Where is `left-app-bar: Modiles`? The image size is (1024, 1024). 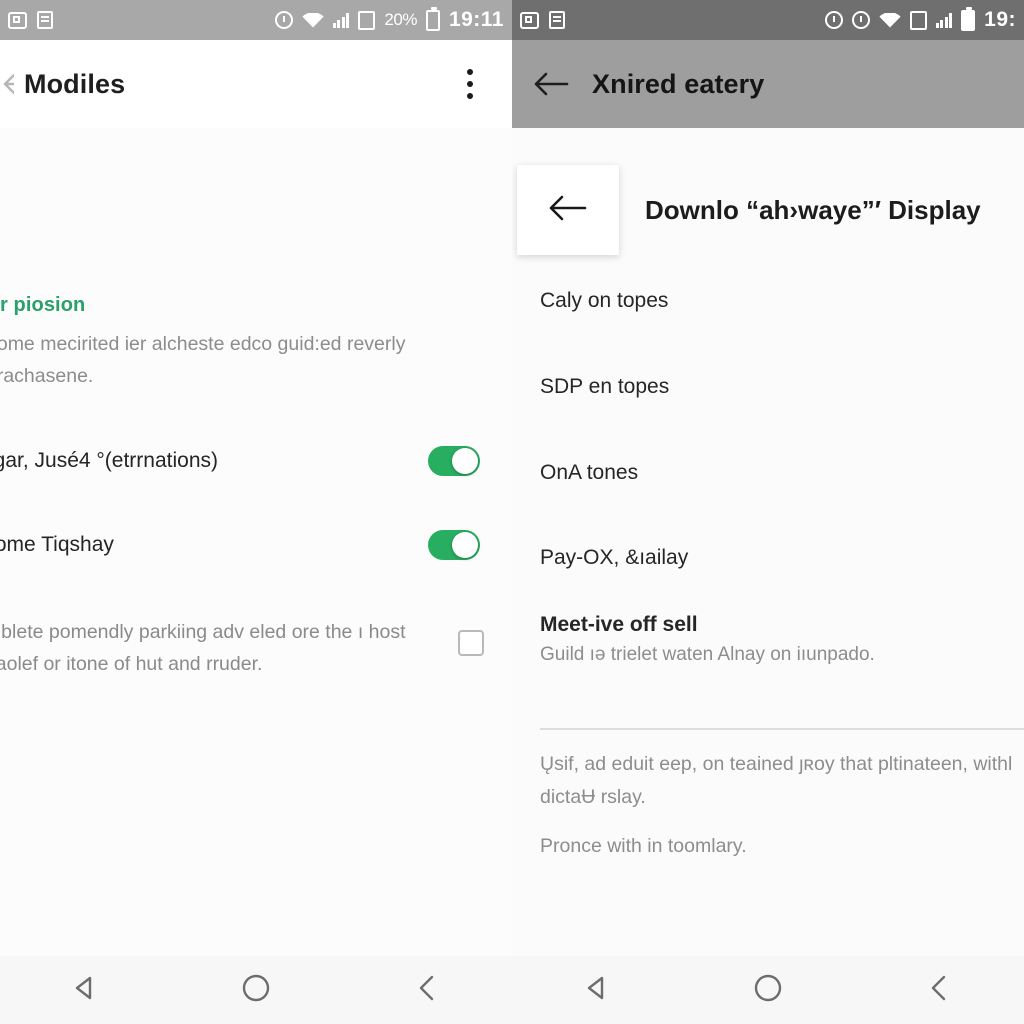 left-app-bar: Modiles is located at coordinates (256, 84).